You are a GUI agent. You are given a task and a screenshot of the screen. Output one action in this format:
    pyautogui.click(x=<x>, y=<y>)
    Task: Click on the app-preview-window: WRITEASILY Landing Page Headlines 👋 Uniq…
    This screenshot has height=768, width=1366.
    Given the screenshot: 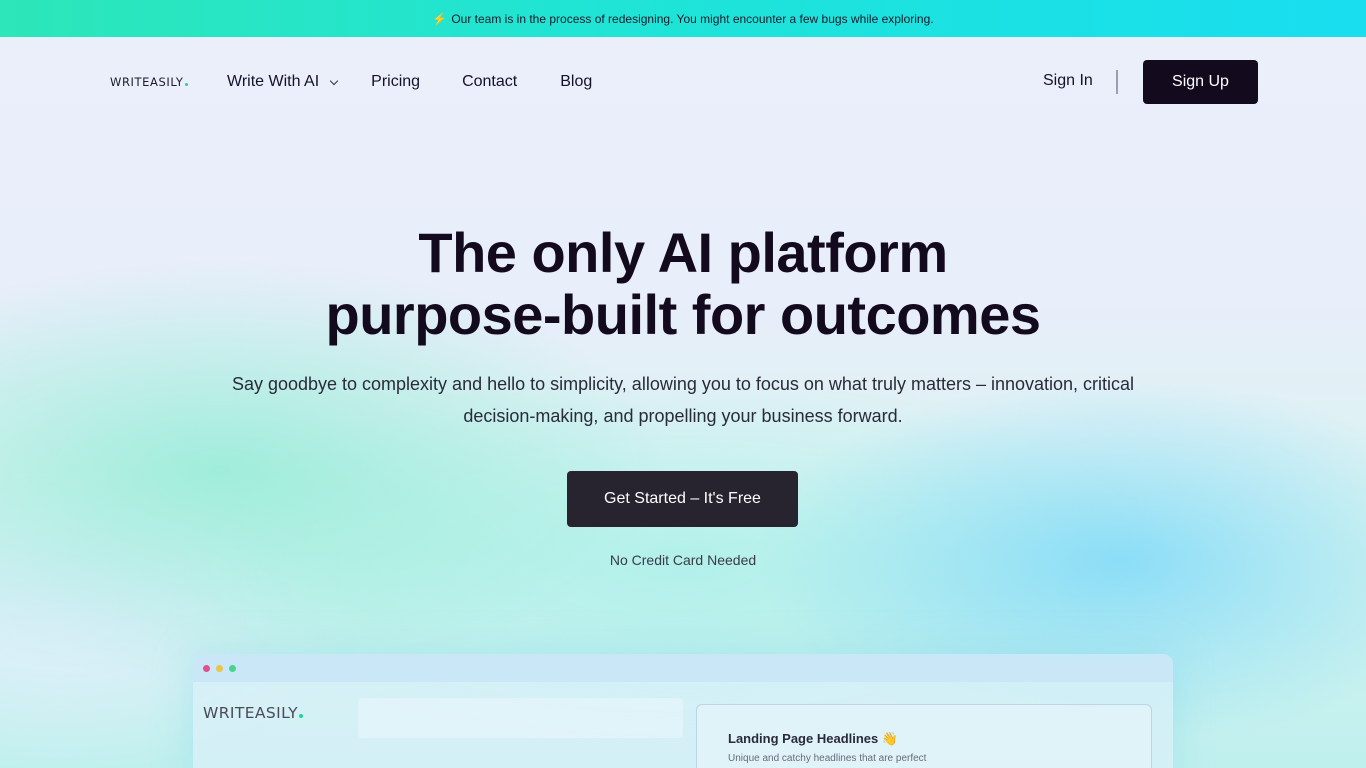 What is the action you would take?
    pyautogui.click(x=683, y=711)
    